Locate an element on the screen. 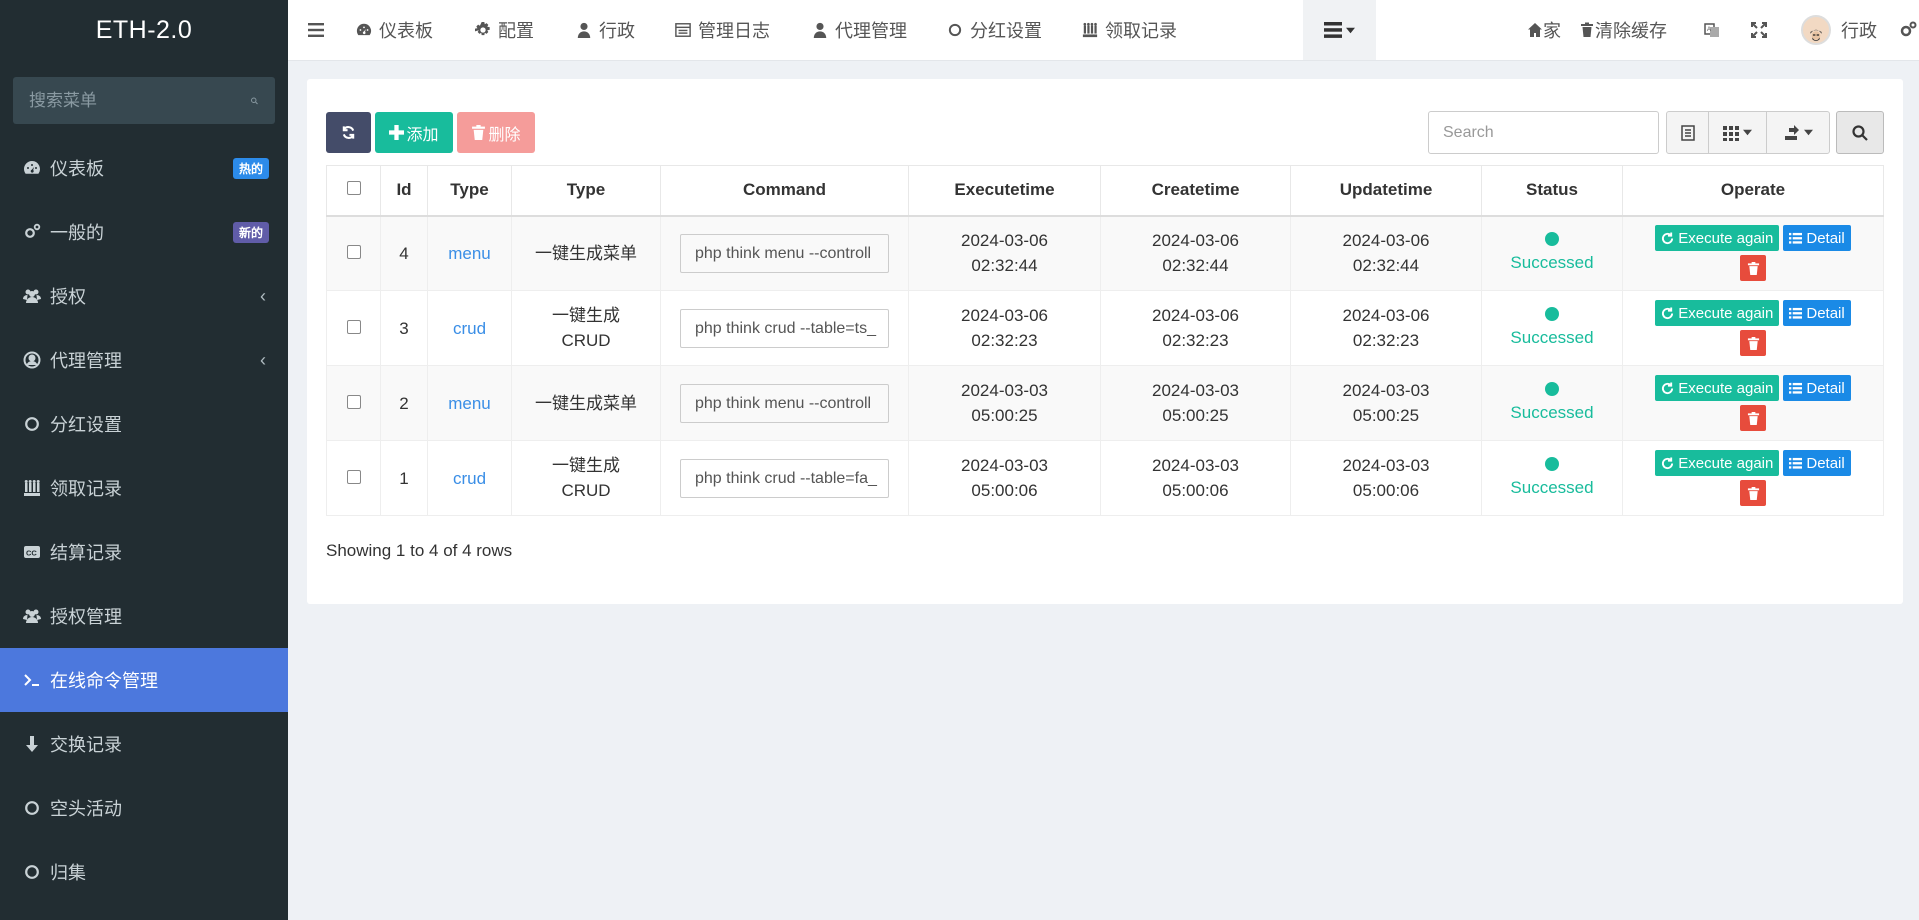 The image size is (1919, 920). menu-badge: 新的 is located at coordinates (250, 232).